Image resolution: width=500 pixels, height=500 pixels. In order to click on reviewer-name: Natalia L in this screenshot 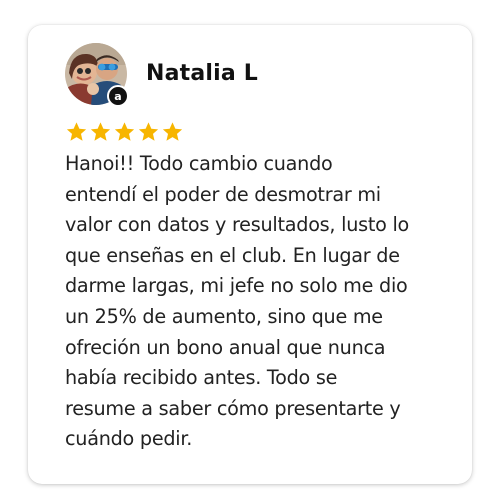, I will do `click(202, 73)`.